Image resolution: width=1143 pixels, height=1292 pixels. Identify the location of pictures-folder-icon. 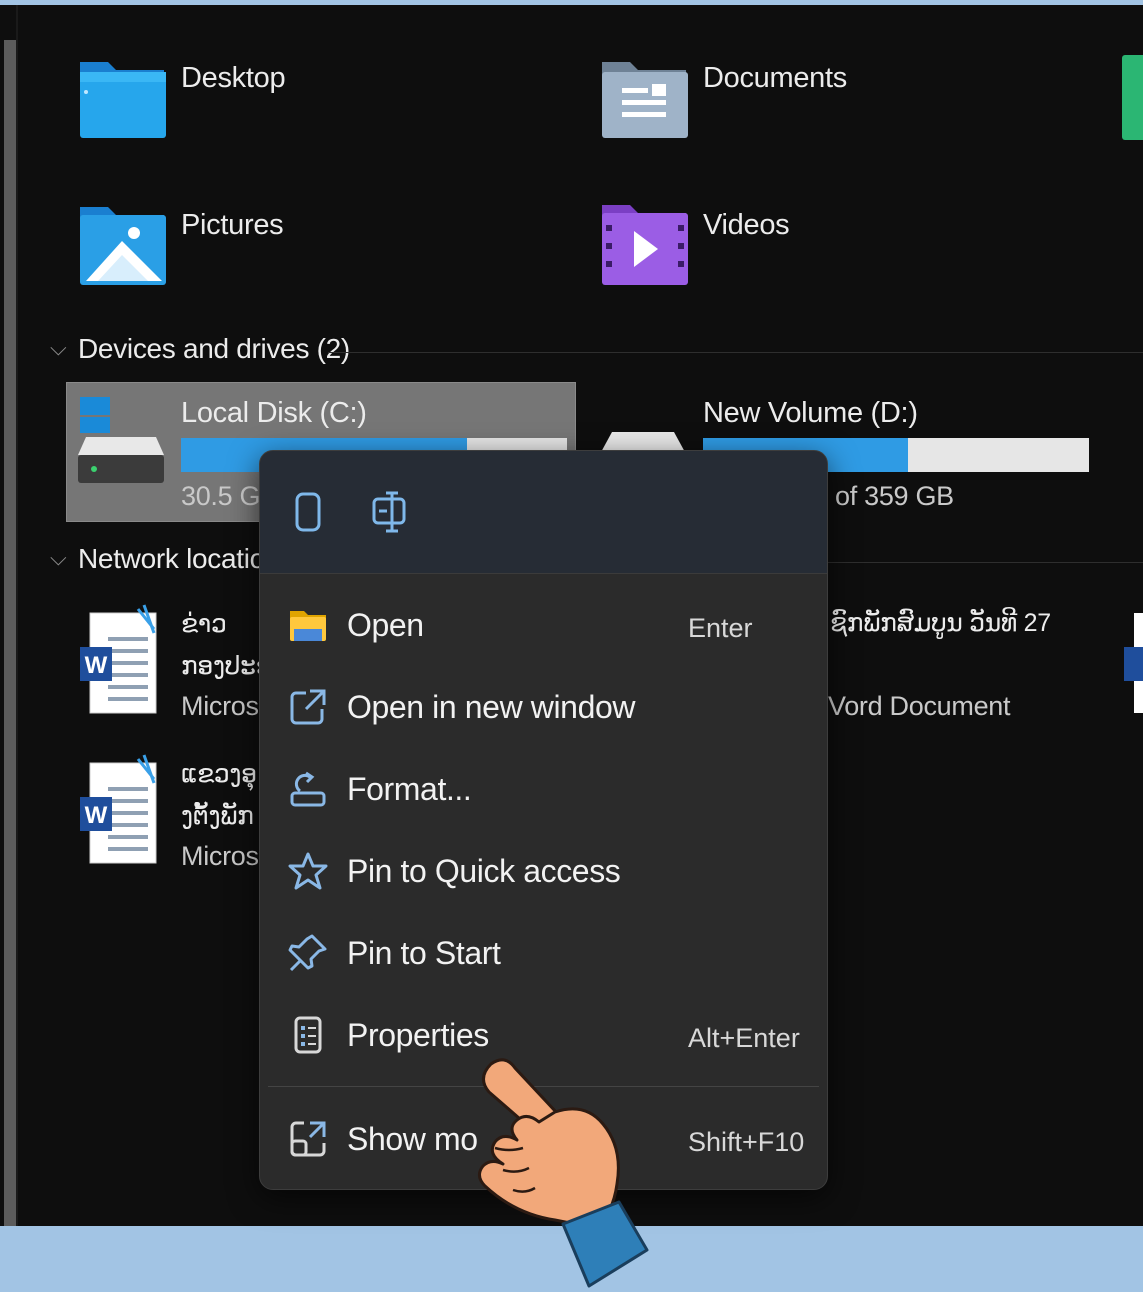
(123, 246).